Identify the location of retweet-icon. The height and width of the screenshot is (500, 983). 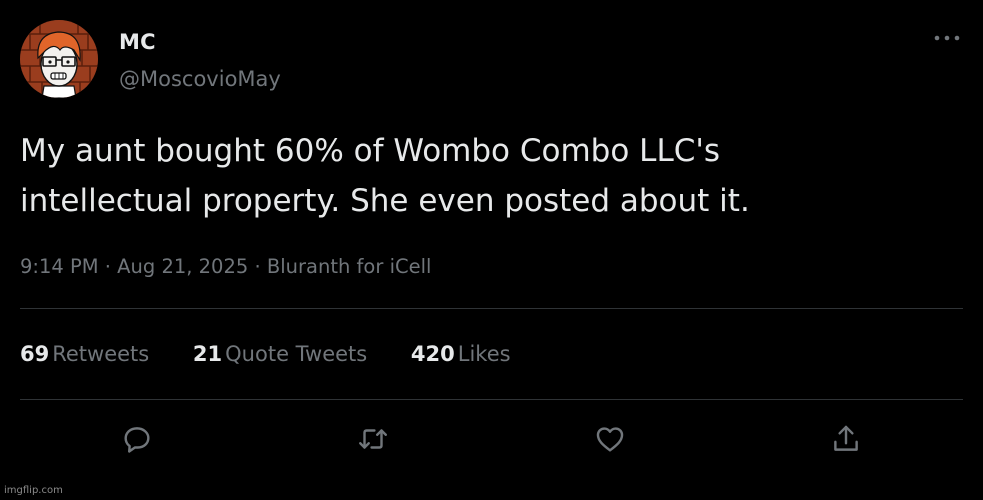
(373, 439).